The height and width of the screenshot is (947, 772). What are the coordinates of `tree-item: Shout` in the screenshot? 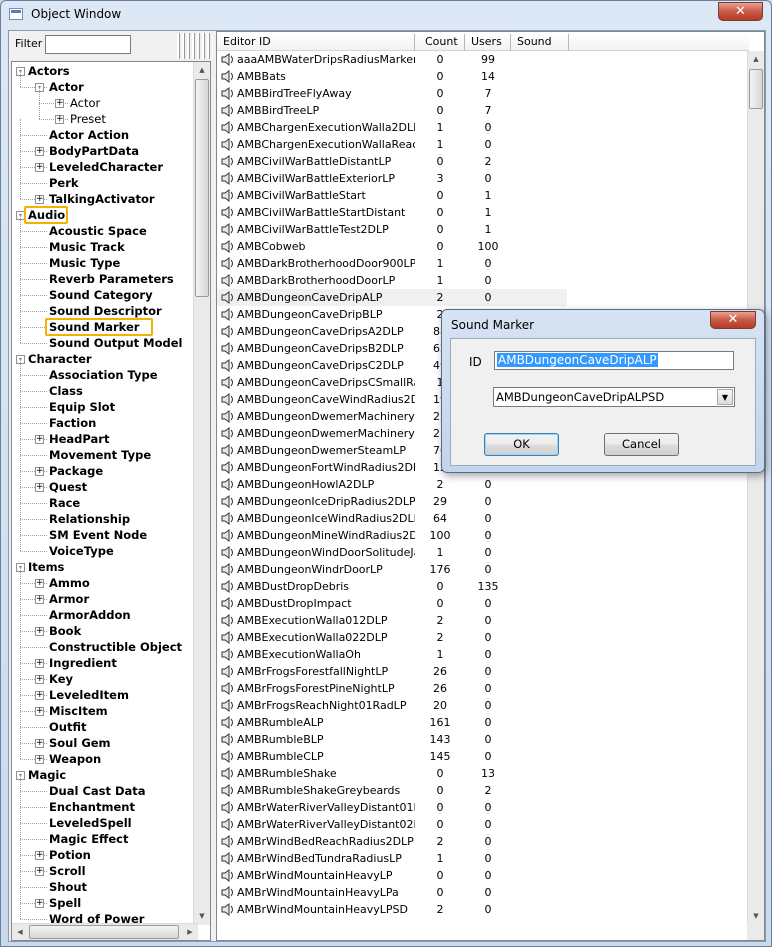 It's located at (68, 887).